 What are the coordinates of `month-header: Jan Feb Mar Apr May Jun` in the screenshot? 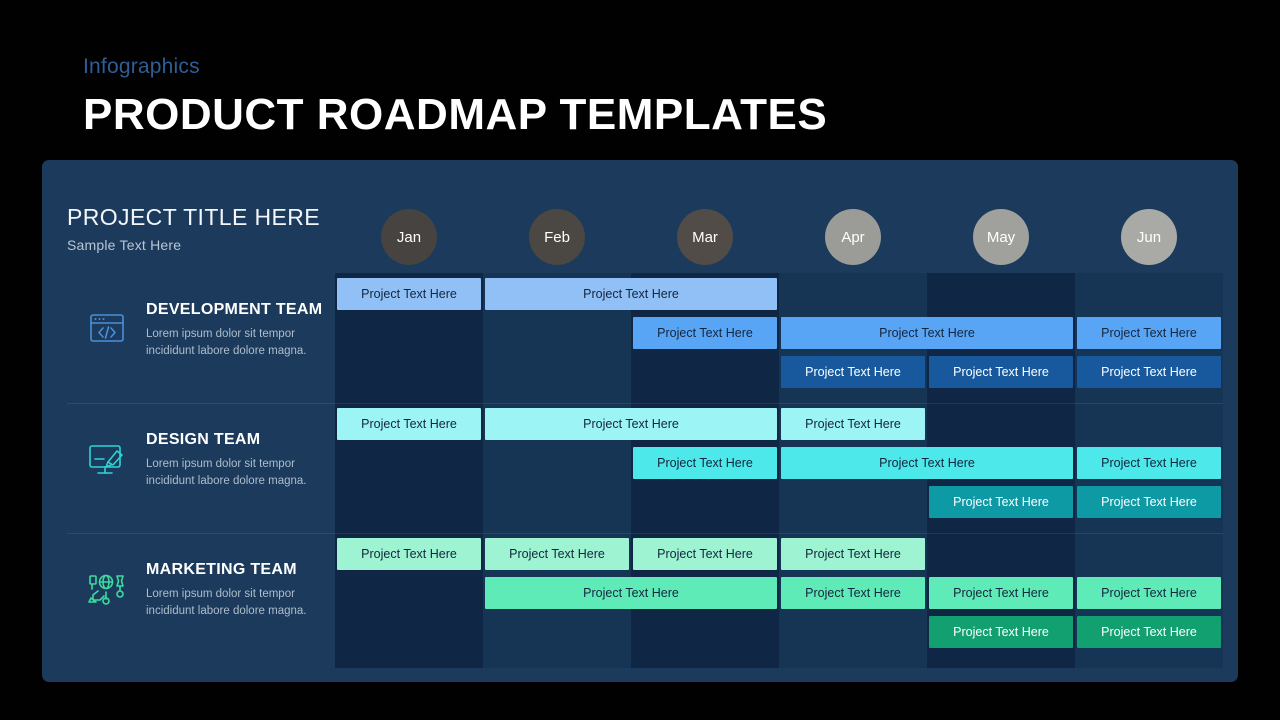 It's located at (779, 238).